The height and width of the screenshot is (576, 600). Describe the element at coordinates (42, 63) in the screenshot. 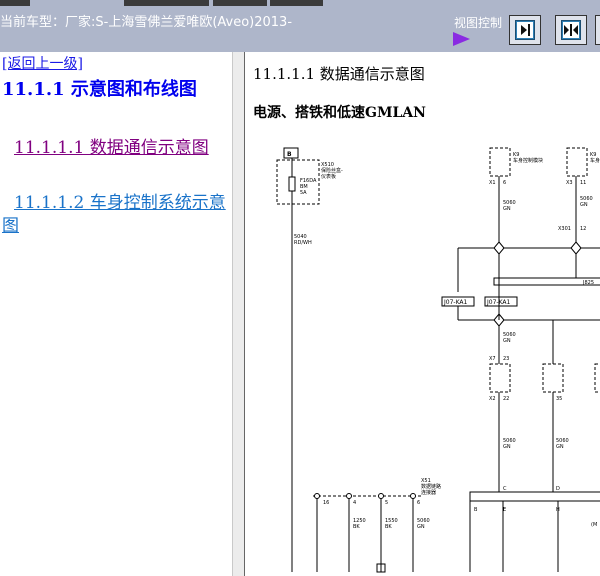

I see `back-link: [返回上一级]` at that location.